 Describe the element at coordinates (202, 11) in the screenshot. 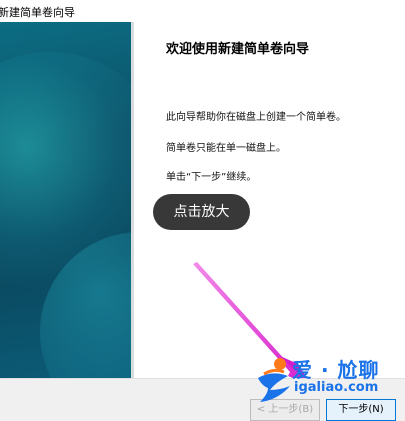

I see `title-bar: 新建简单卷向导` at that location.